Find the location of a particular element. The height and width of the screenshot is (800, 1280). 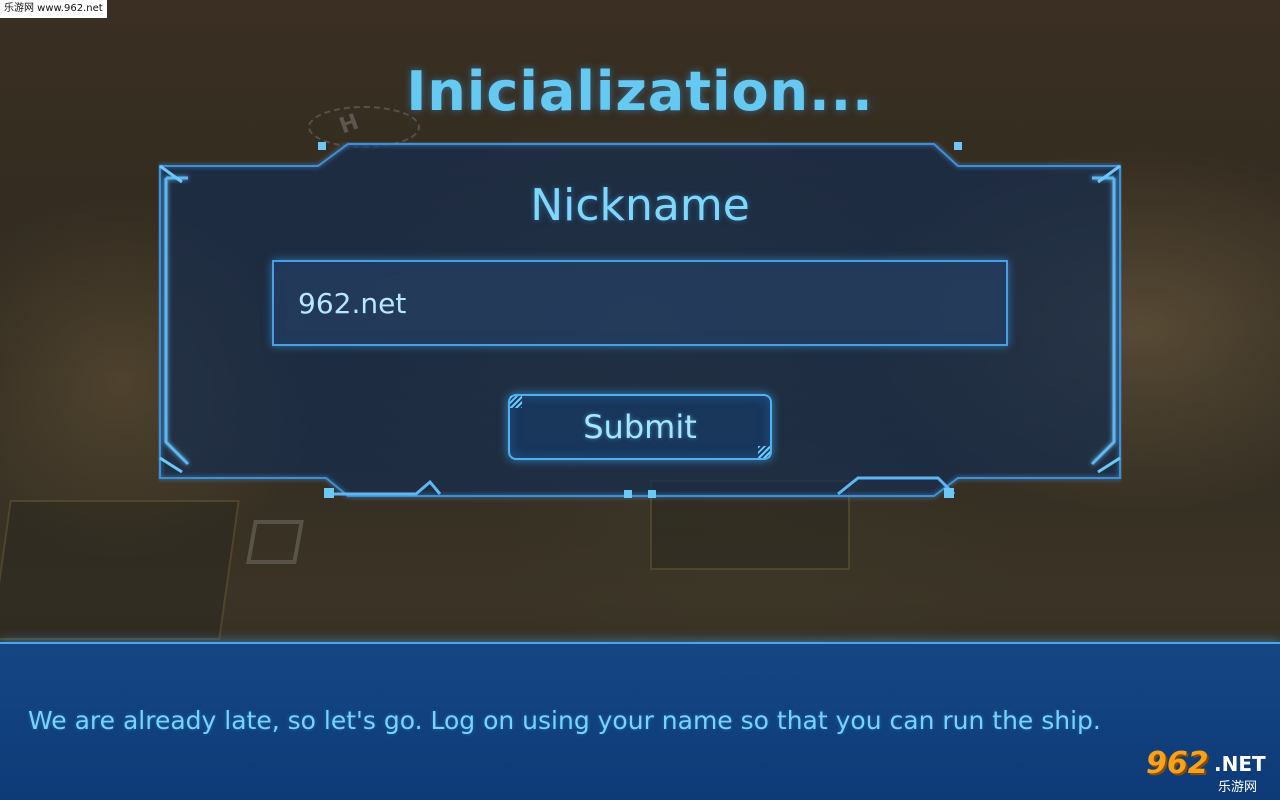

nickname-input is located at coordinates (640, 303).